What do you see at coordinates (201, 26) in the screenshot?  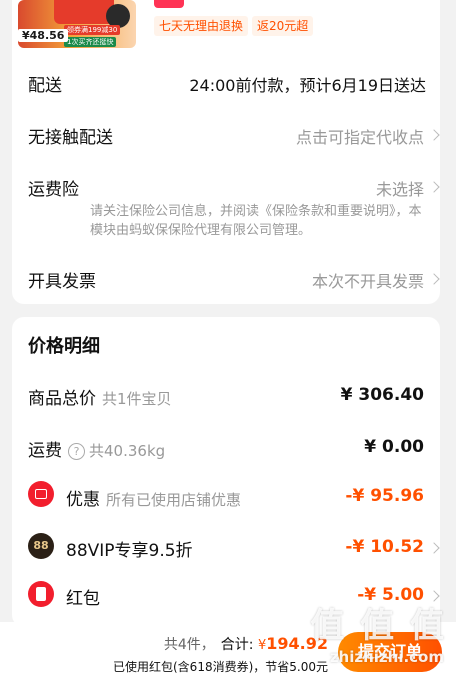 I see `guarantee-return-tag: 七天无理由退换` at bounding box center [201, 26].